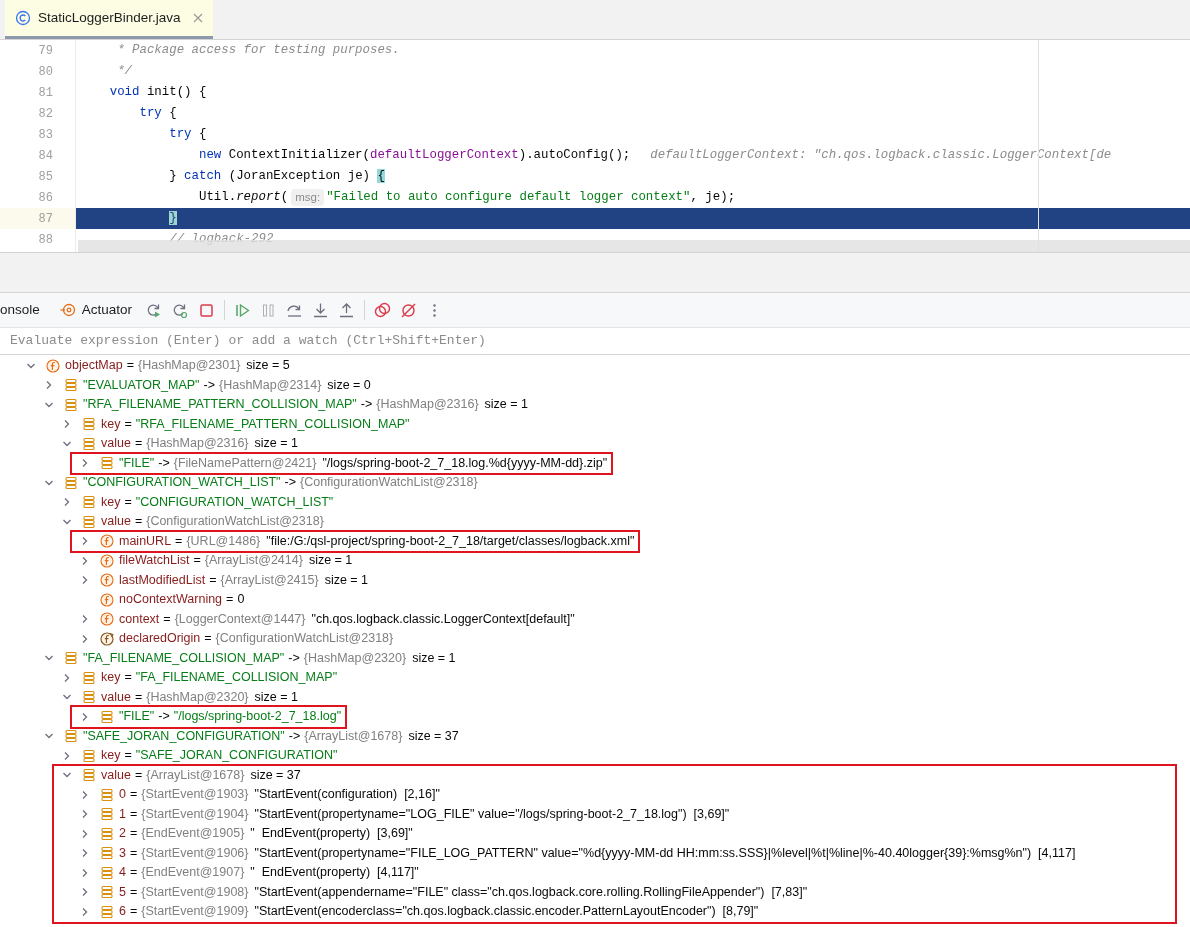 Image resolution: width=1190 pixels, height=927 pixels. What do you see at coordinates (236, 561) in the screenshot?
I see `variable-text: fileWatchList = {ArrayList@2414} size = 1` at bounding box center [236, 561].